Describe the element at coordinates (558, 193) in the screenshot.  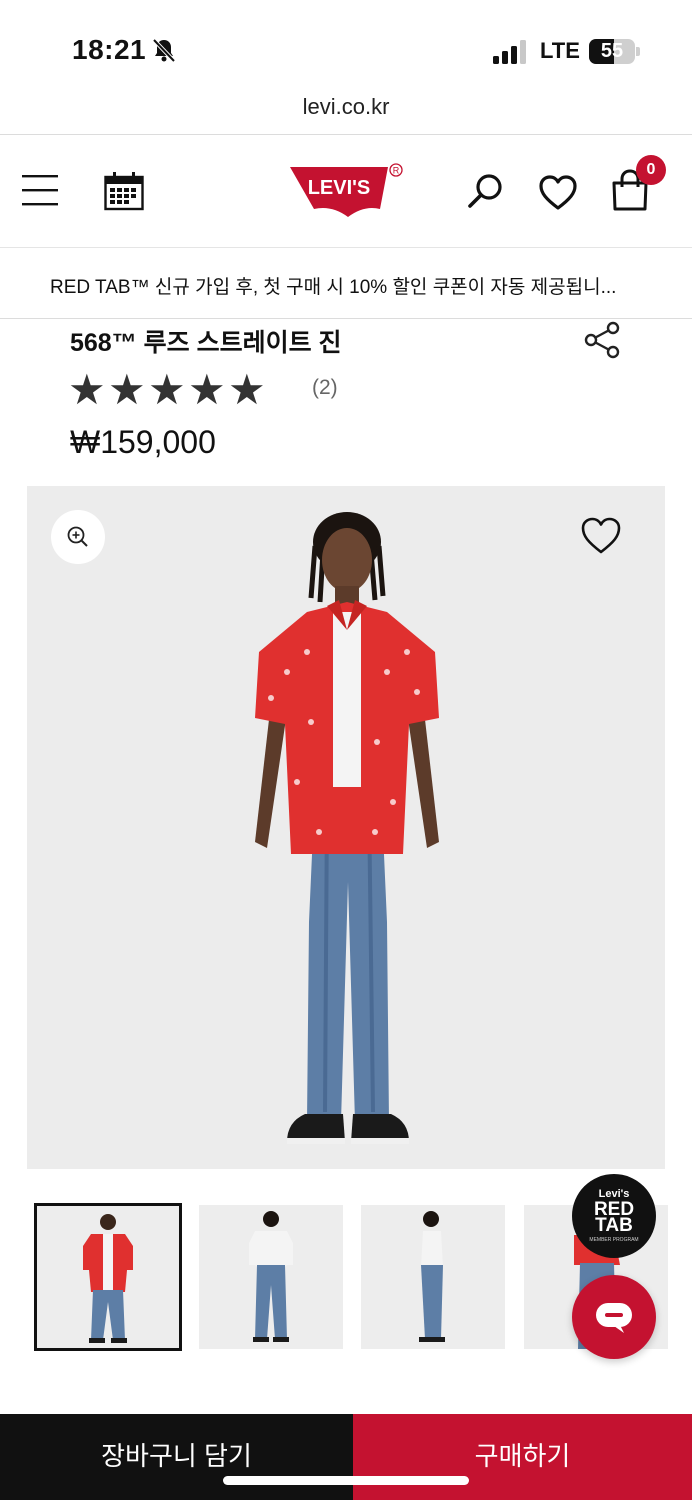
I see `heart-icon` at that location.